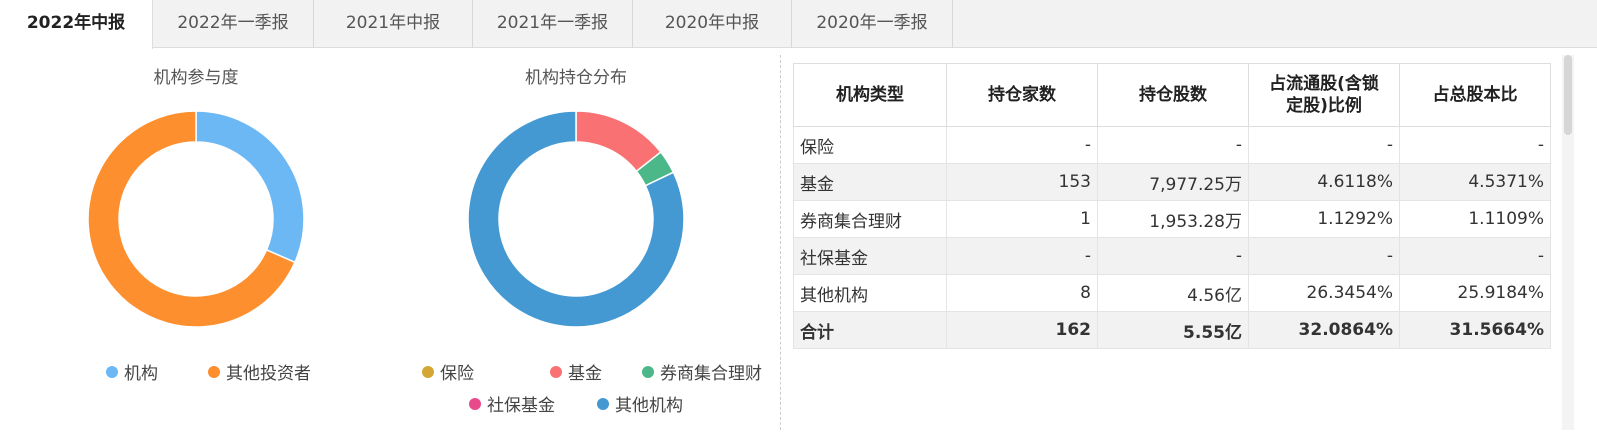  Describe the element at coordinates (870, 219) in the screenshot. I see `cell-type: 券商集合理财` at that location.